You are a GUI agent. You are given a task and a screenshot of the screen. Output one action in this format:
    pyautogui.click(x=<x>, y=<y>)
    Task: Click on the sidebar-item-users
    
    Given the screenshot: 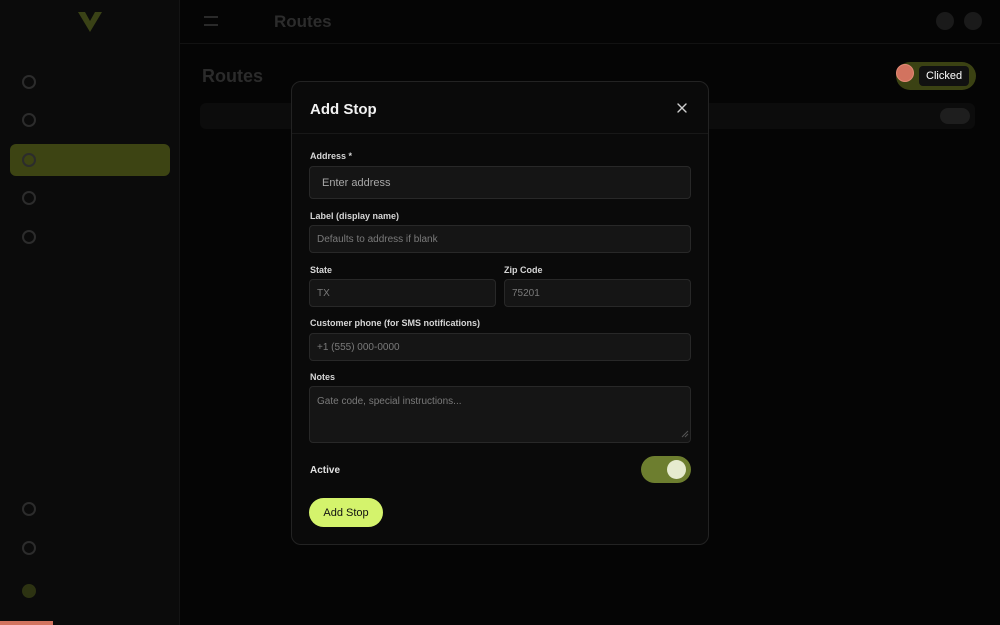 What is the action you would take?
    pyautogui.click(x=90, y=198)
    